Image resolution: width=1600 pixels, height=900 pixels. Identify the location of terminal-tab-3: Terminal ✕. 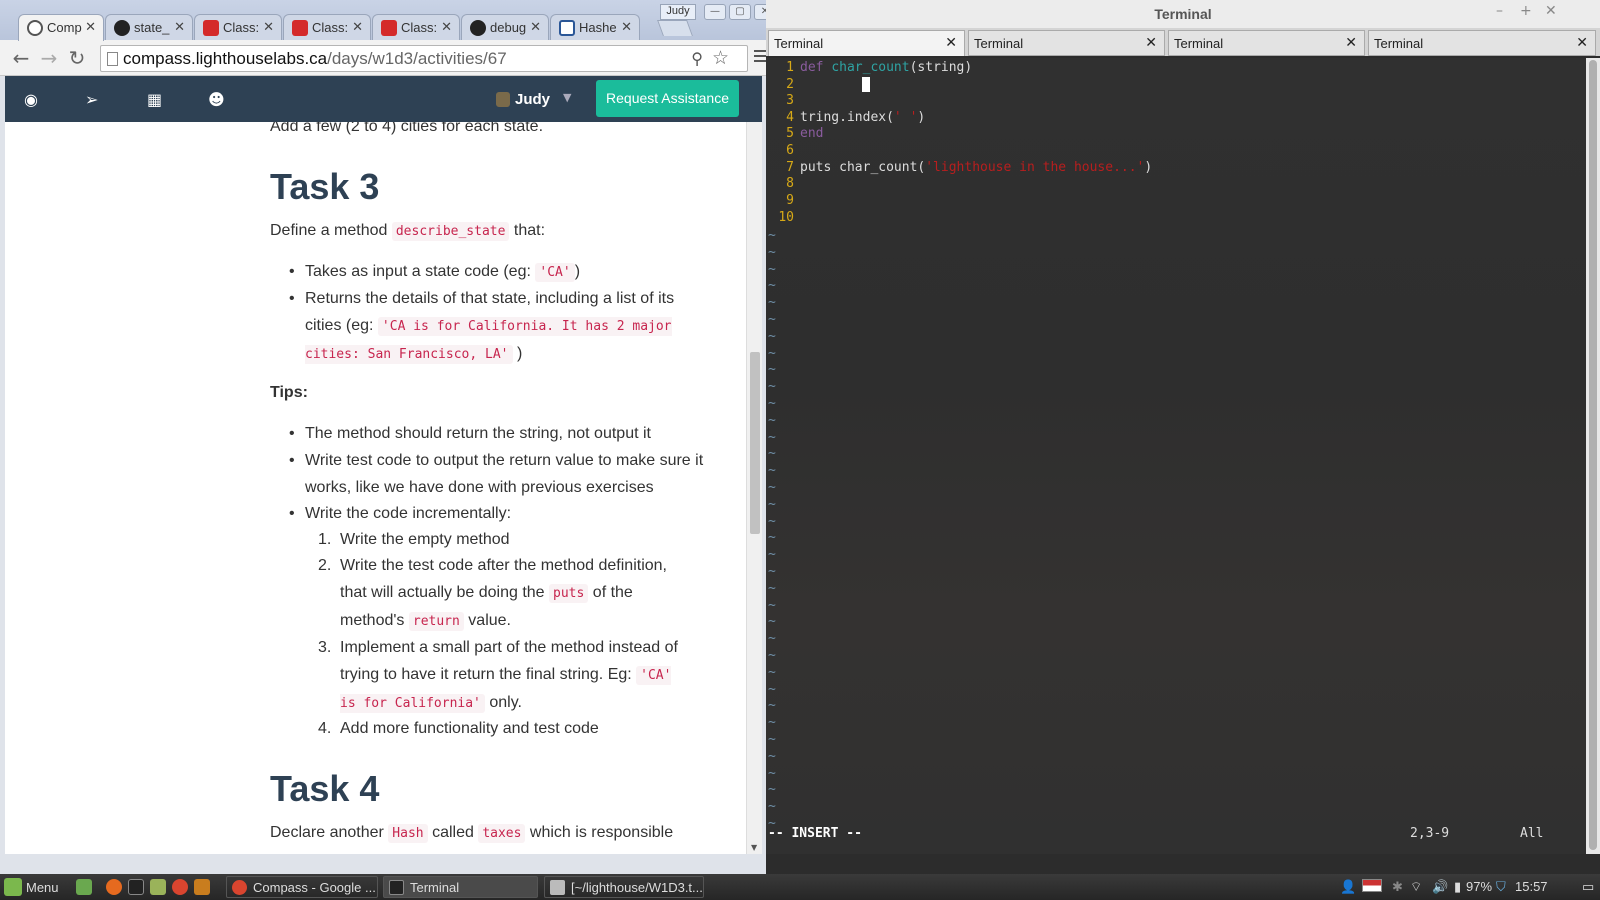
(1266, 43).